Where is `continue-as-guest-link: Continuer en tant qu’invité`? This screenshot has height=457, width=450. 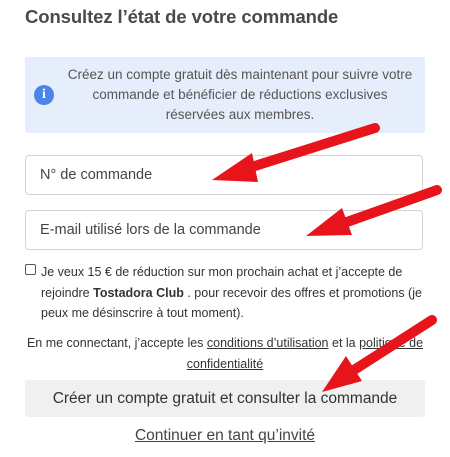
continue-as-guest-link: Continuer en tant qu’invité is located at coordinates (225, 435).